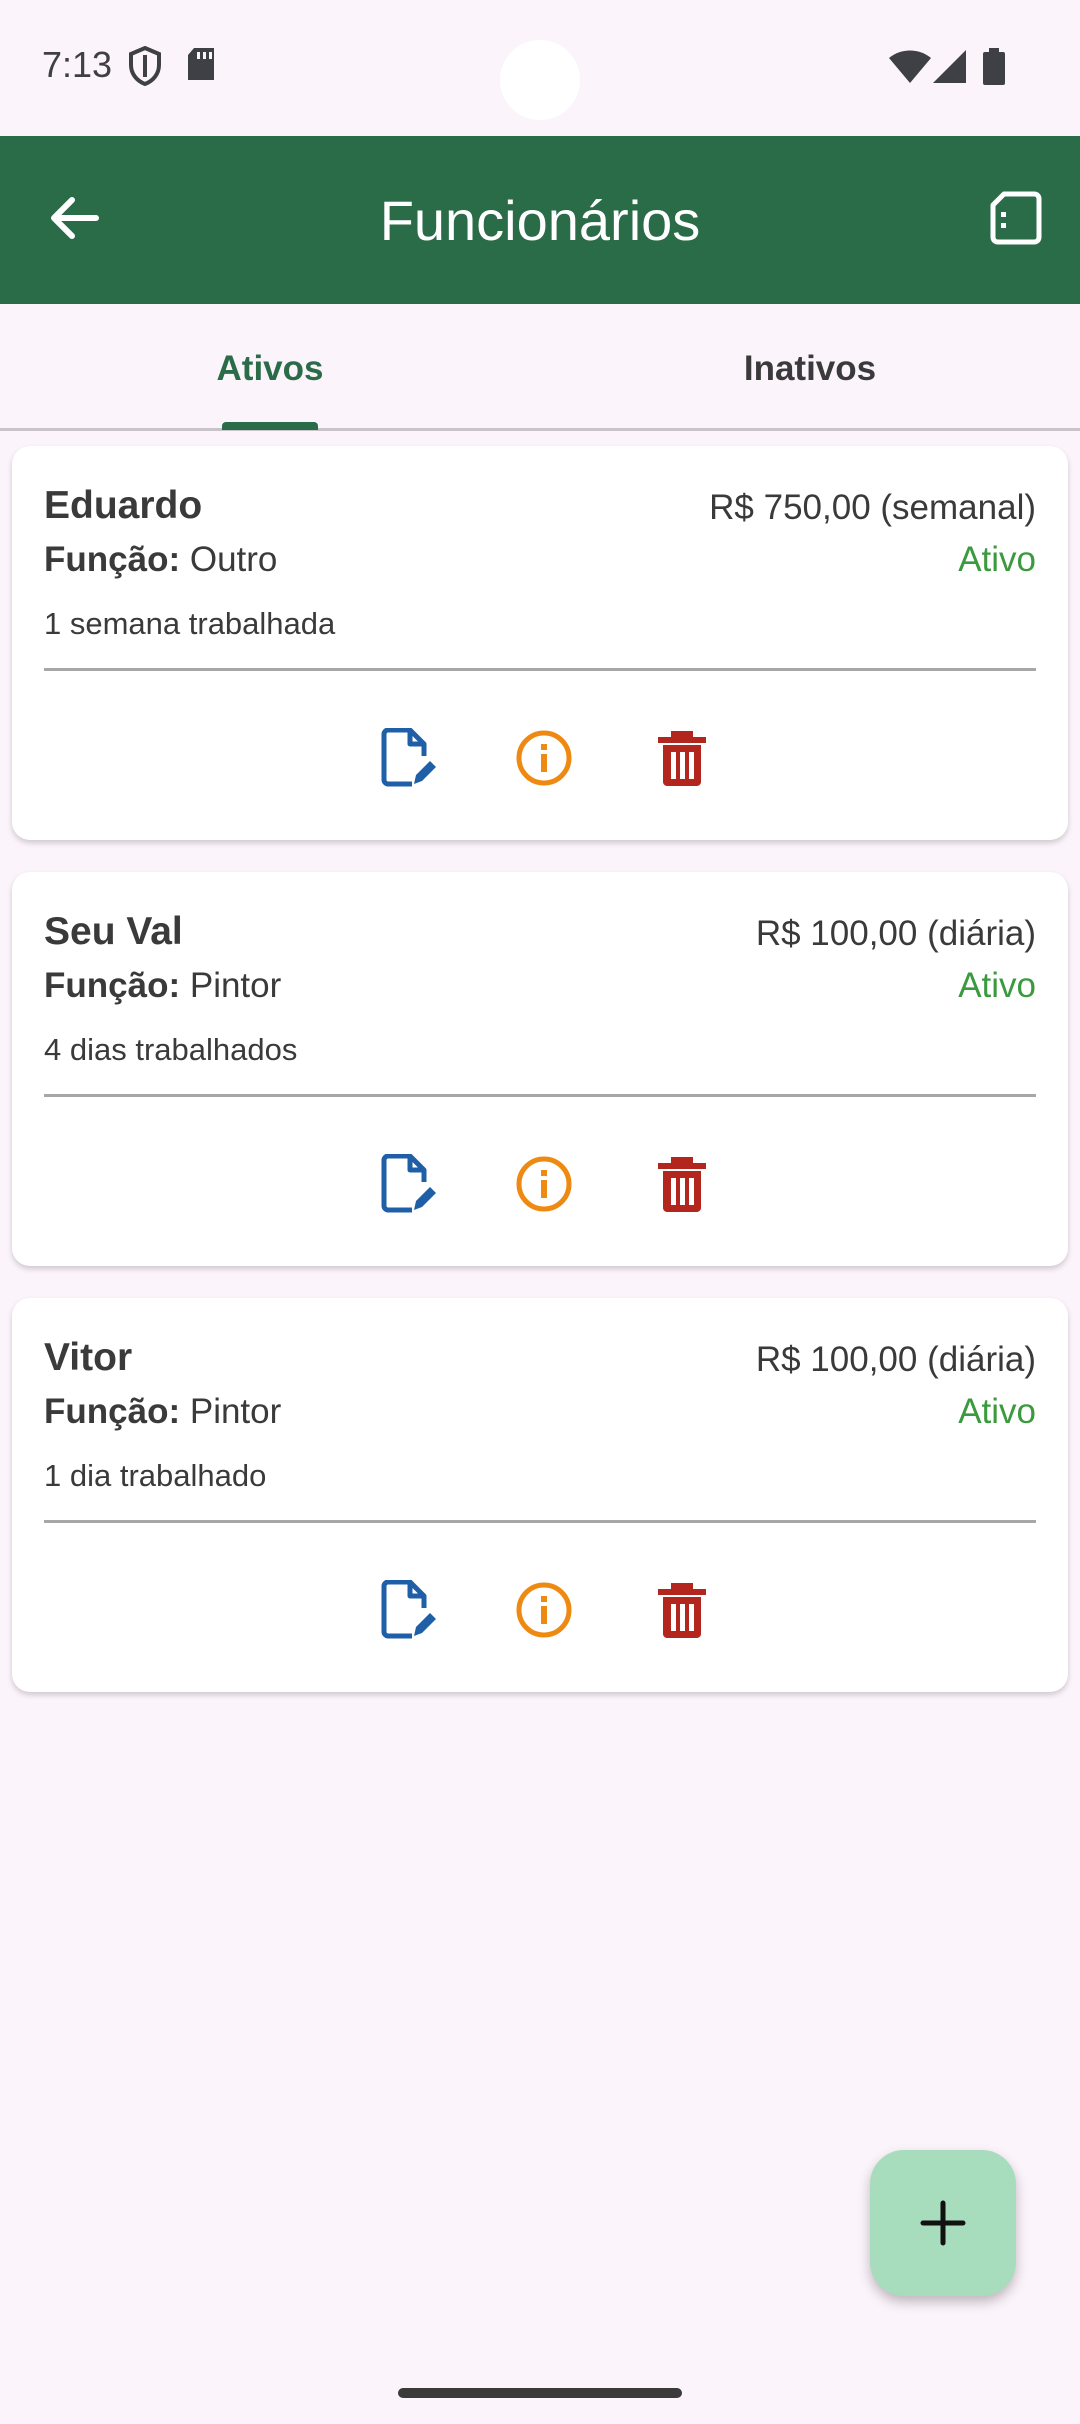 The width and height of the screenshot is (1080, 2424). What do you see at coordinates (270, 366) in the screenshot?
I see `tab-ativos: Ativos` at bounding box center [270, 366].